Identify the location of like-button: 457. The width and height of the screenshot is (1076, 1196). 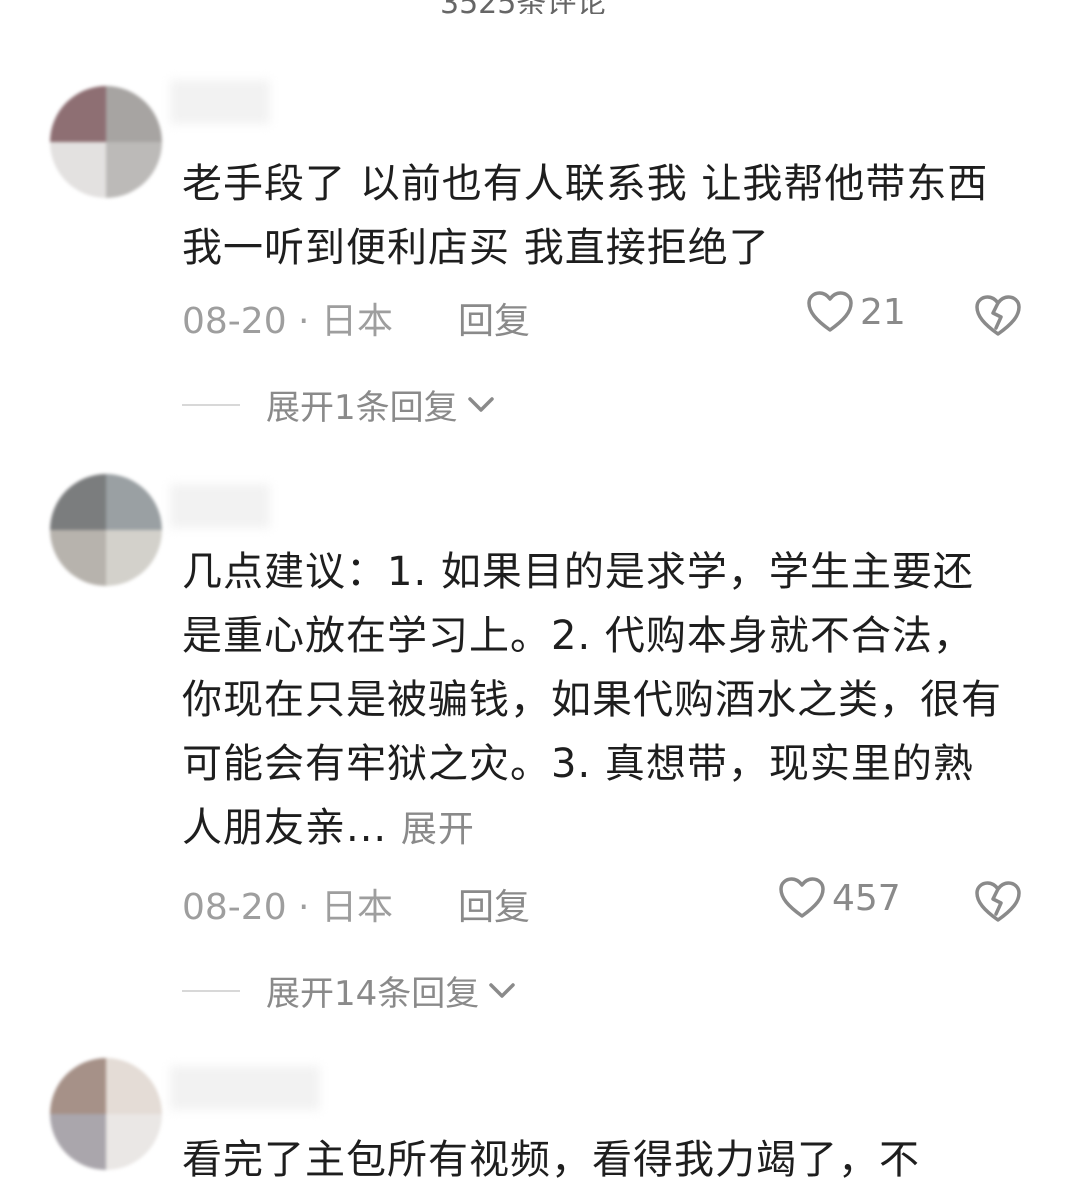
(839, 898).